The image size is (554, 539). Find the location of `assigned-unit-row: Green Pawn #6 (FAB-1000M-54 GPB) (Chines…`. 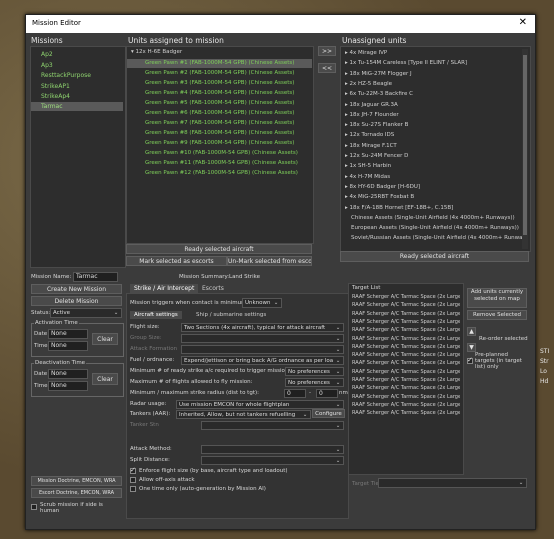

assigned-unit-row: Green Pawn #6 (FAB-1000M-54 GPB) (Chines… is located at coordinates (219, 113).